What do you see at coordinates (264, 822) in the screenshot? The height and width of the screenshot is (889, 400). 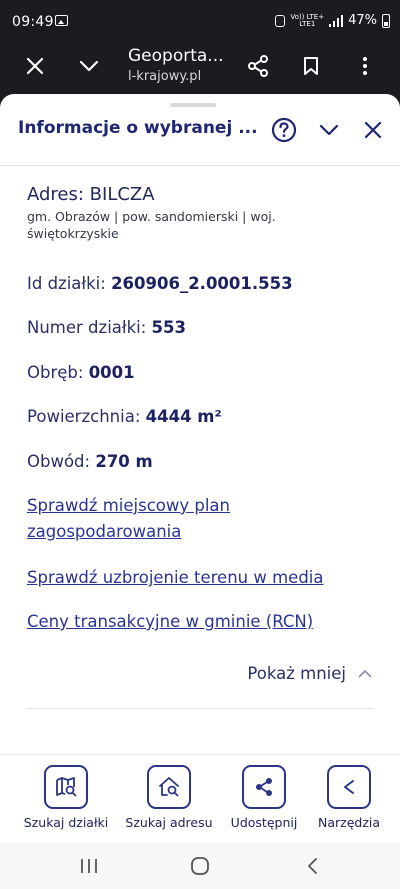 I see `tool-label: Udostępnij` at bounding box center [264, 822].